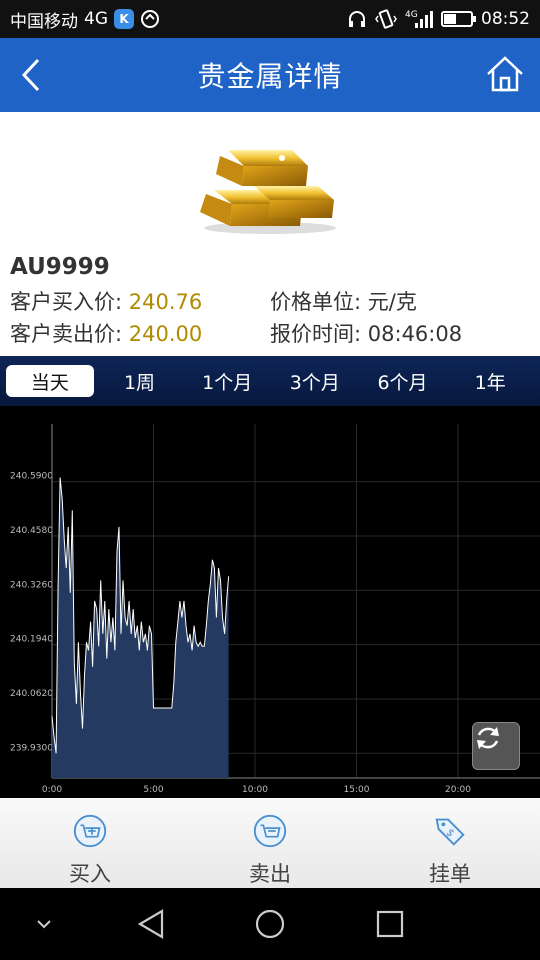 The image size is (540, 960). Describe the element at coordinates (165, 302) in the screenshot. I see `buy-price-value: 240.76` at that location.